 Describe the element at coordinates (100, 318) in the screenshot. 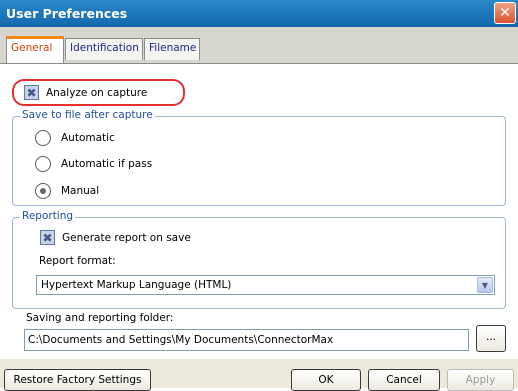

I see `folder-label: Saving and reporting folder:` at that location.